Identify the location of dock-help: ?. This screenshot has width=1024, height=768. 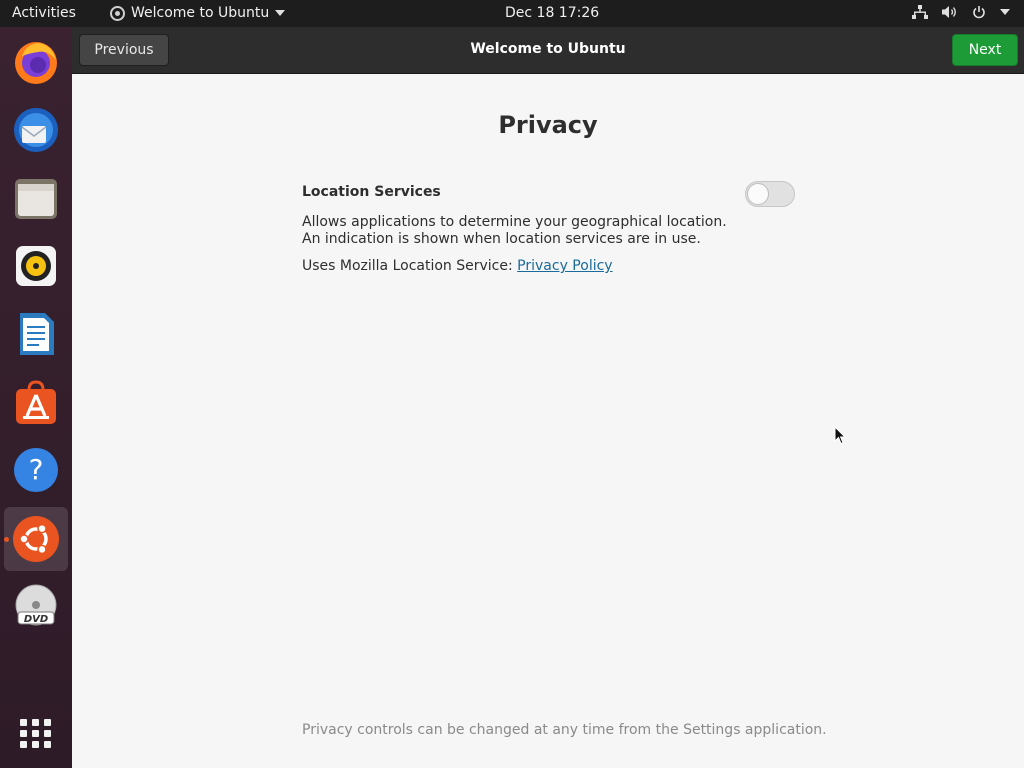
(36, 470).